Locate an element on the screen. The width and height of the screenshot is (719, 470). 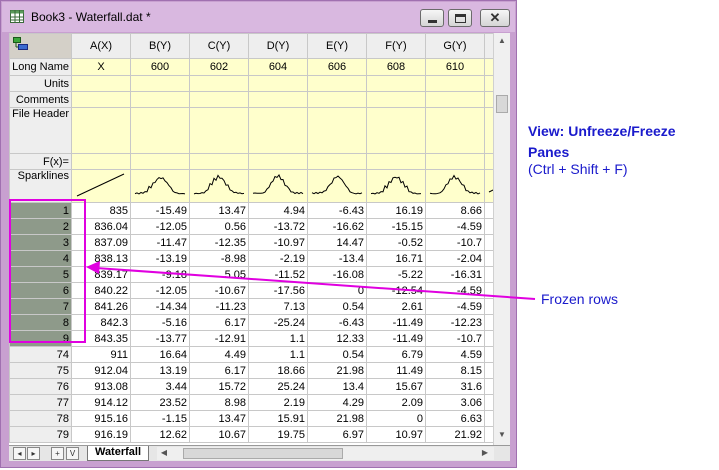
data-cell: 4.49 is located at coordinates (219, 354).